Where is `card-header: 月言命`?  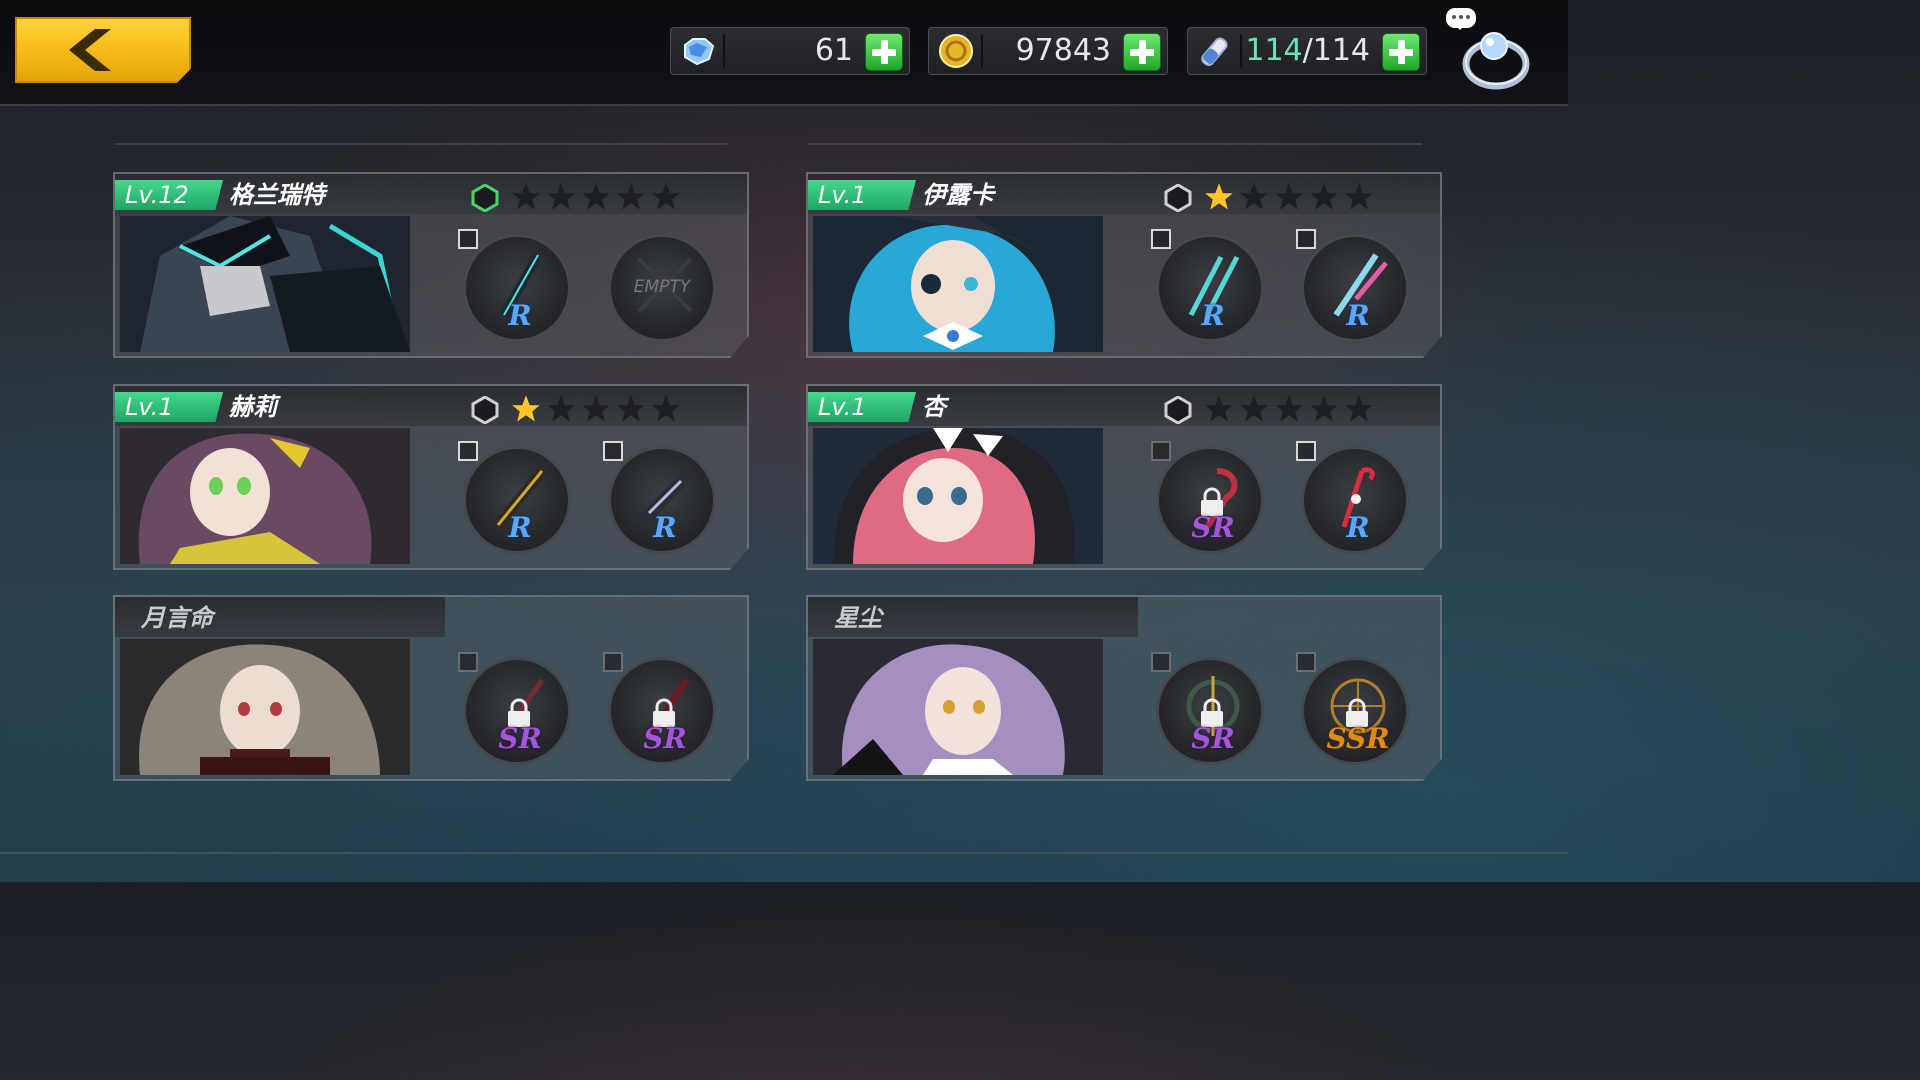
card-header: 月言命 is located at coordinates (280, 617).